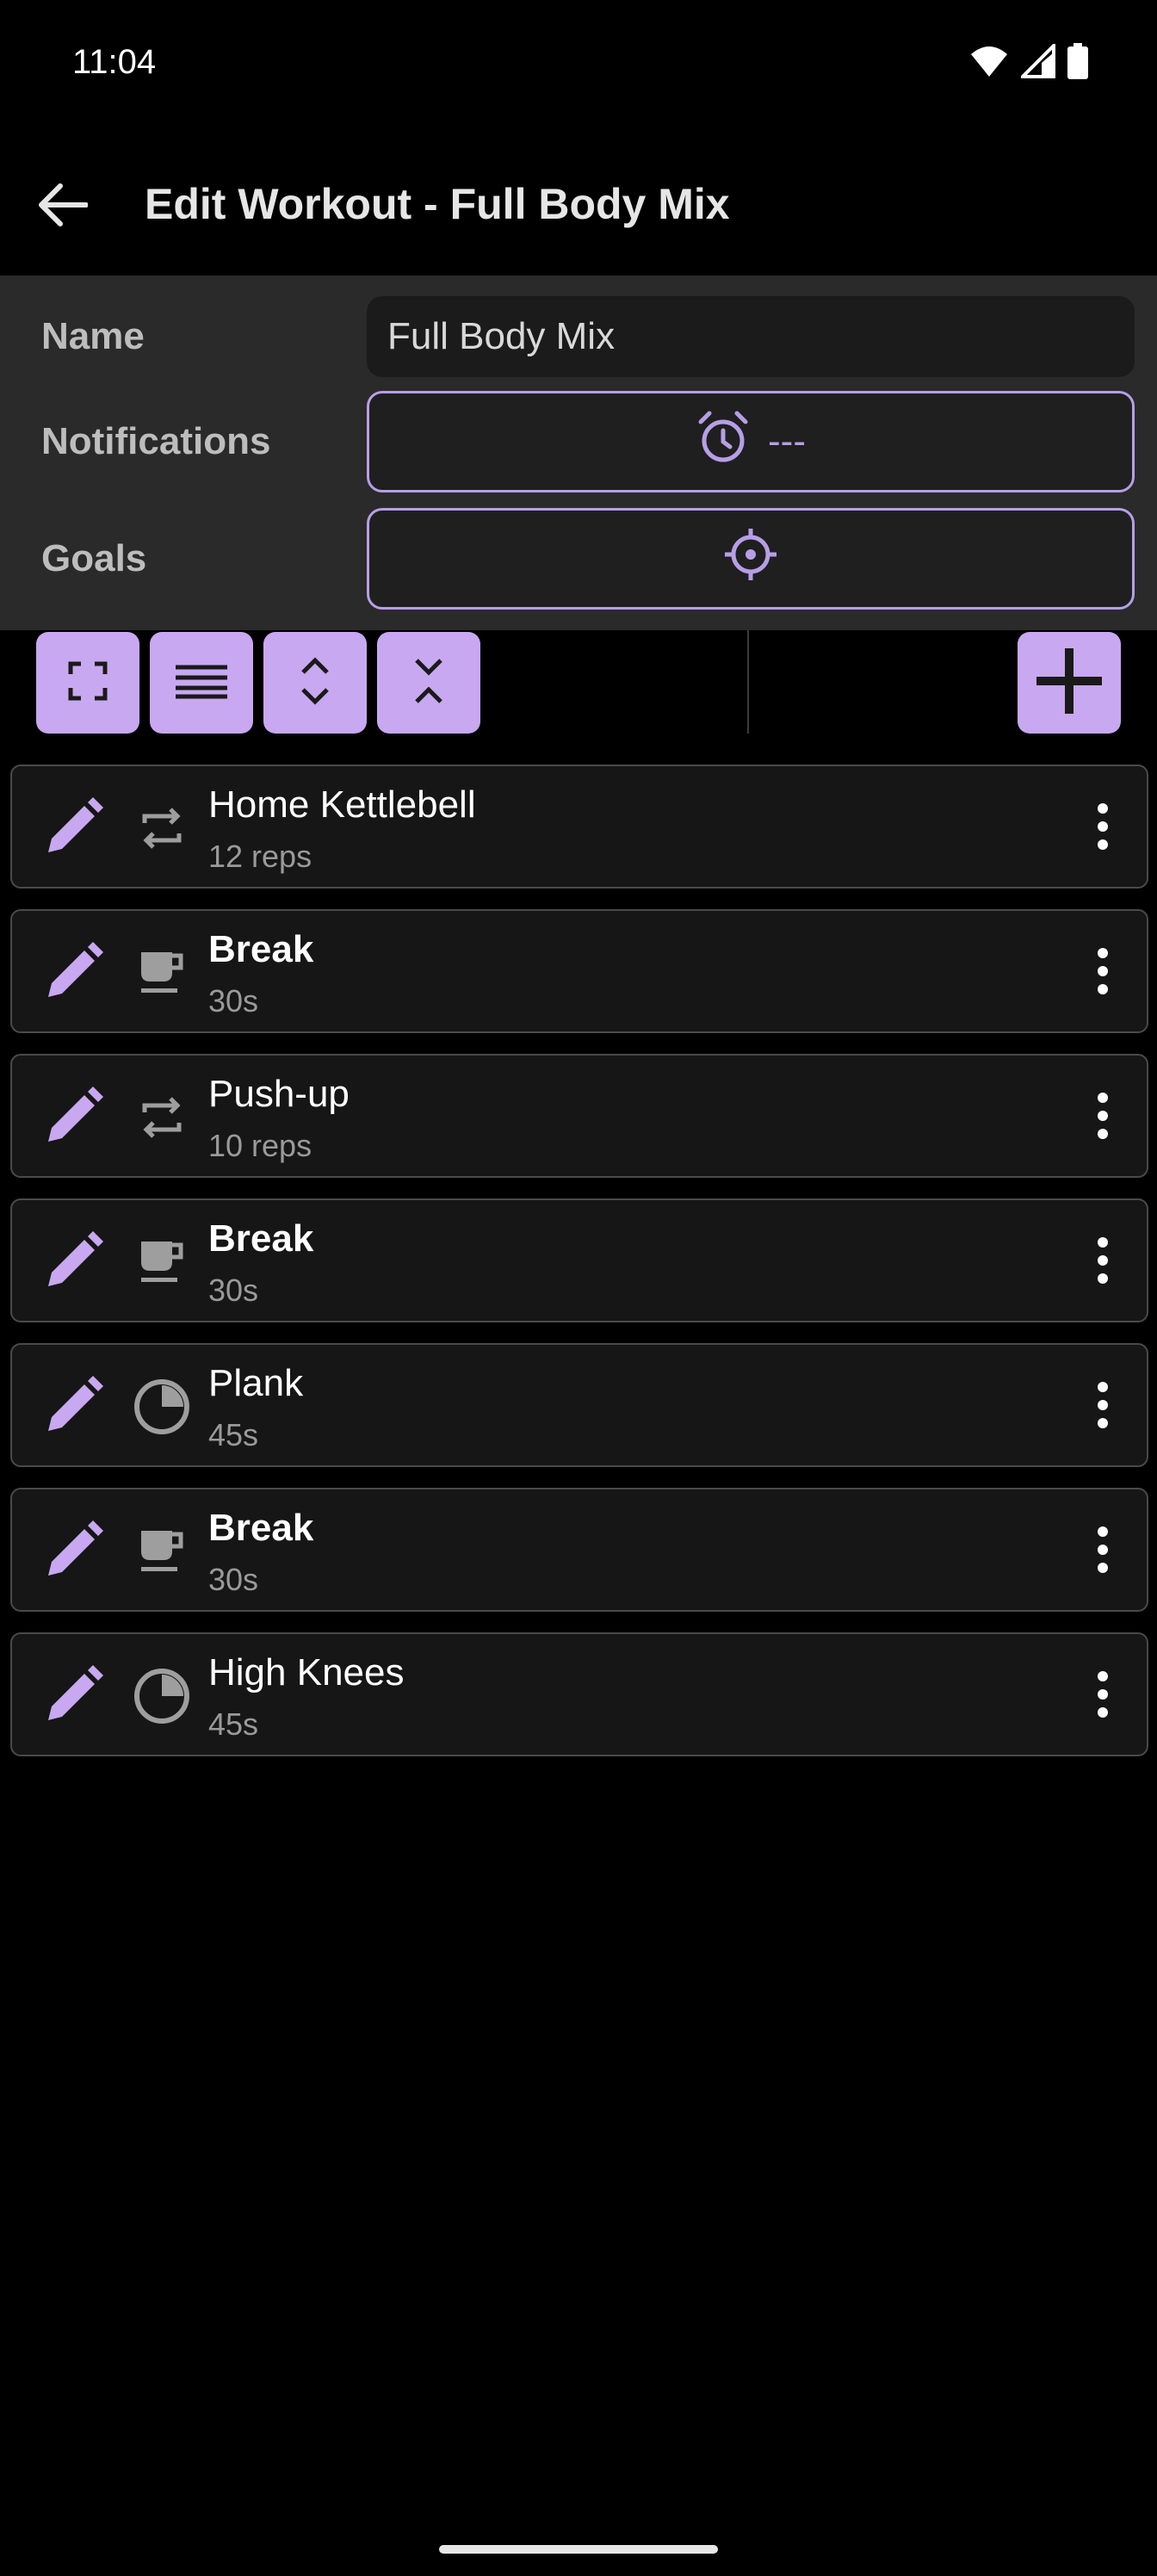  I want to click on list-view-button, so click(202, 683).